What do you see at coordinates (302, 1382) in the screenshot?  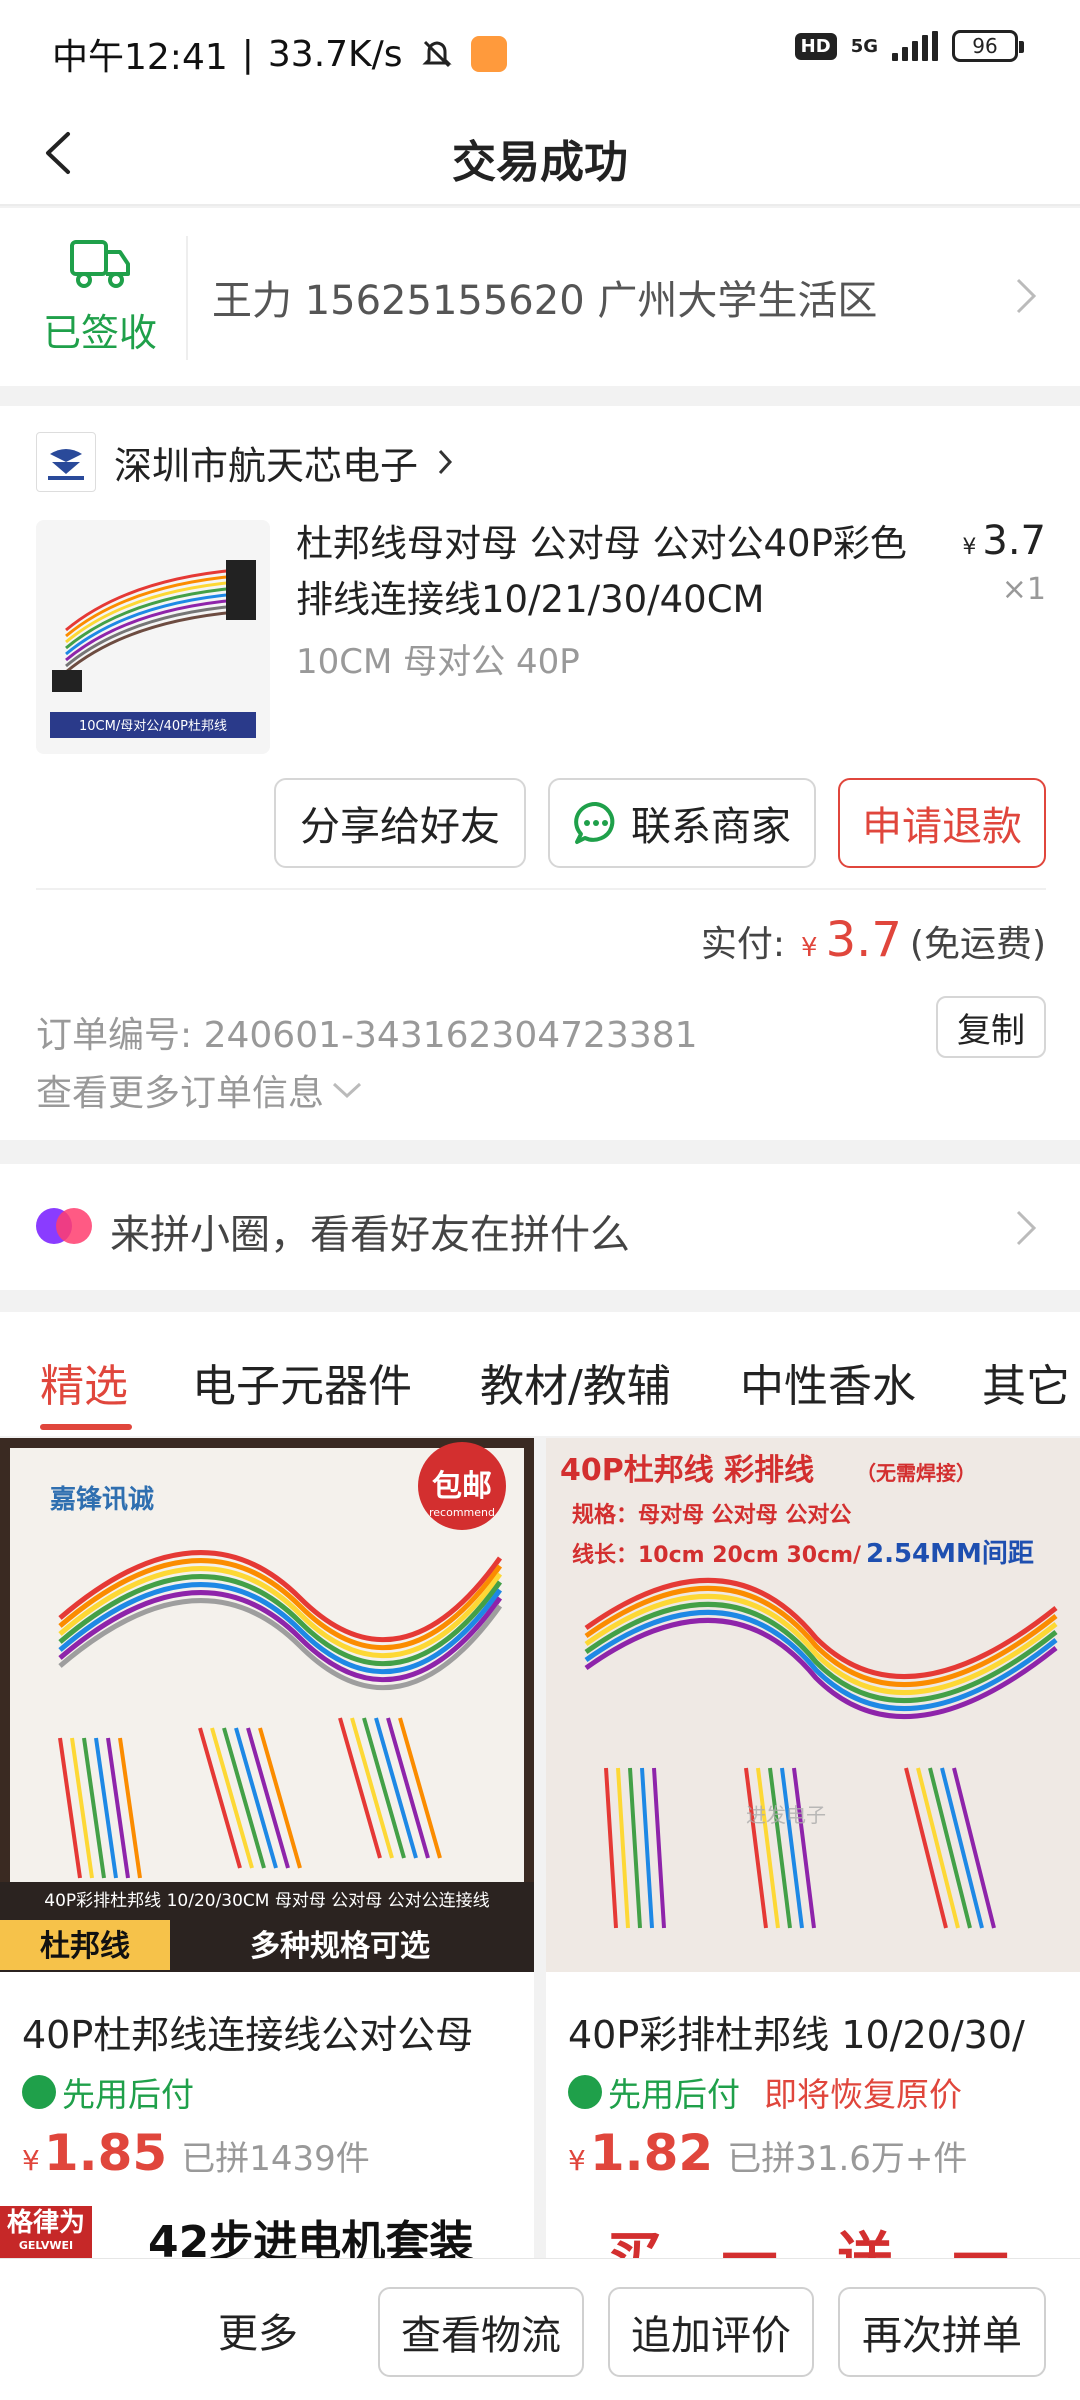 I see `tab-electronic-components: 电子元器件` at bounding box center [302, 1382].